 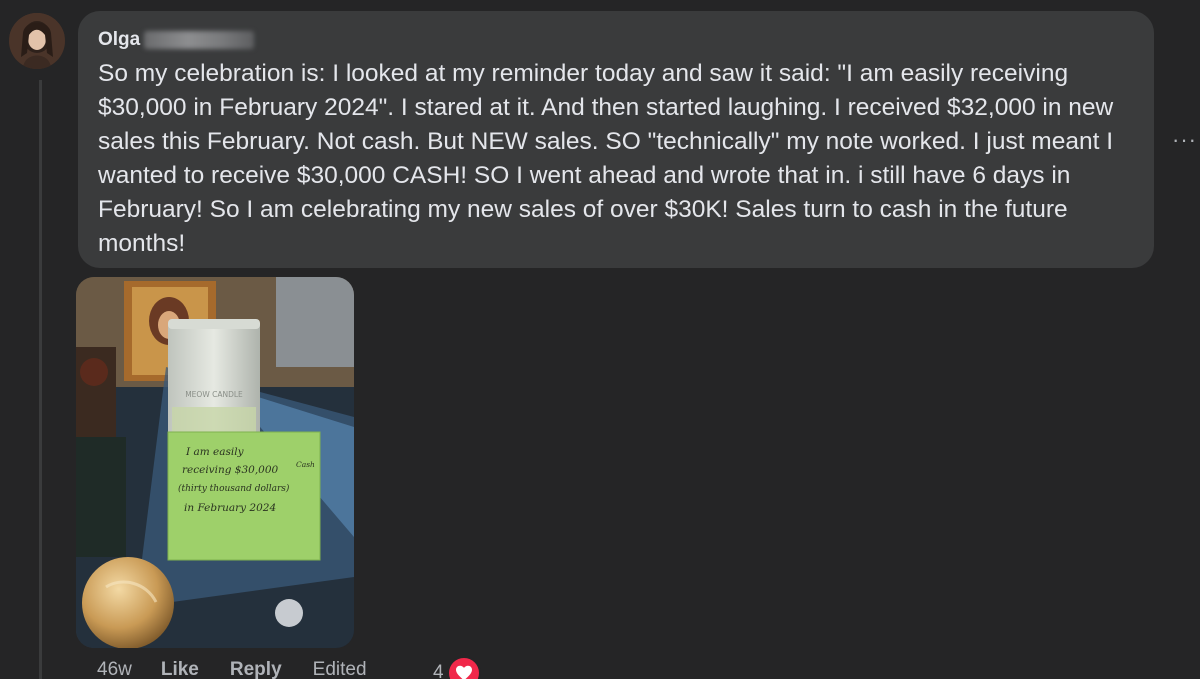 I want to click on reply-button: Reply, so click(x=256, y=669).